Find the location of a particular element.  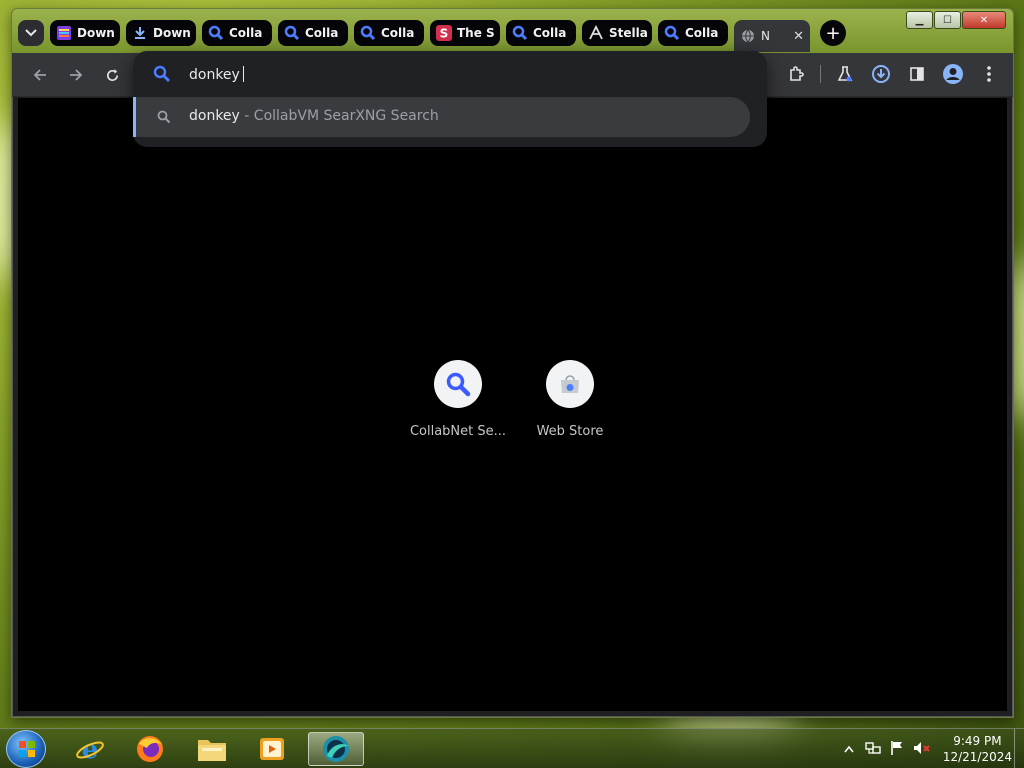

side-panel-button is located at coordinates (917, 74).